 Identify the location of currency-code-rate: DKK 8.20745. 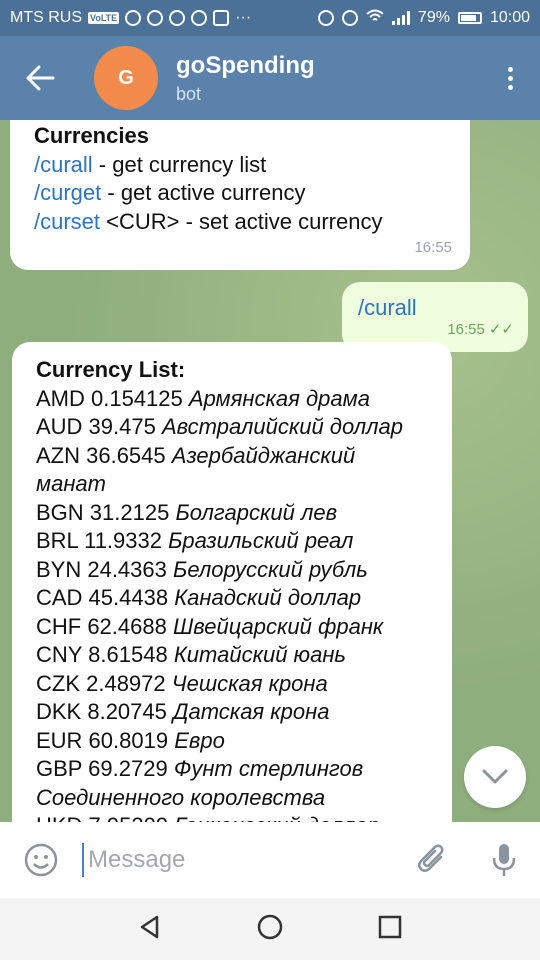
(101, 711).